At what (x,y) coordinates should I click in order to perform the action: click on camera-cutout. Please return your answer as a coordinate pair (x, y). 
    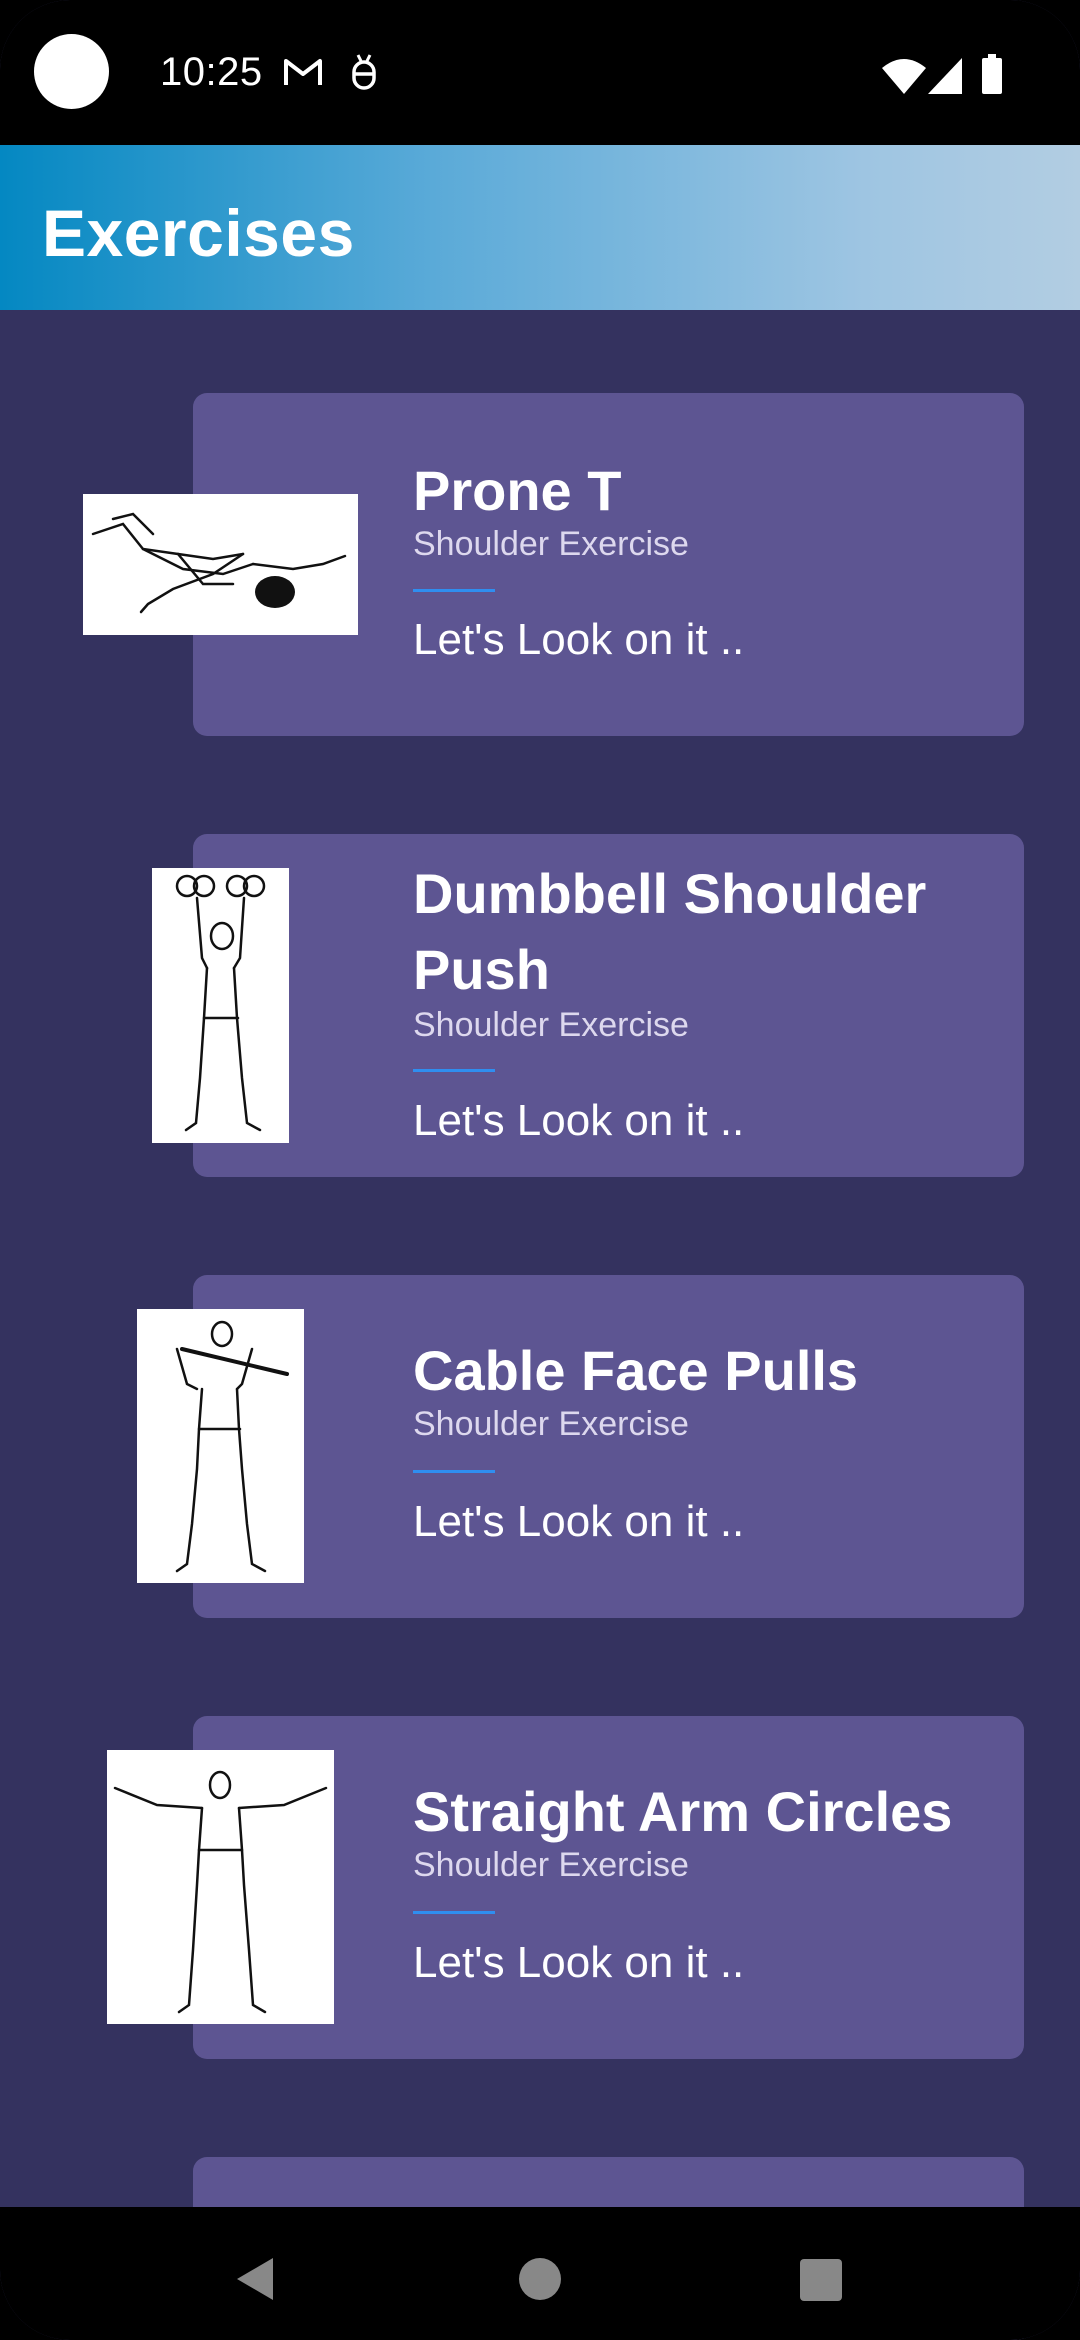
    Looking at the image, I should click on (71, 71).